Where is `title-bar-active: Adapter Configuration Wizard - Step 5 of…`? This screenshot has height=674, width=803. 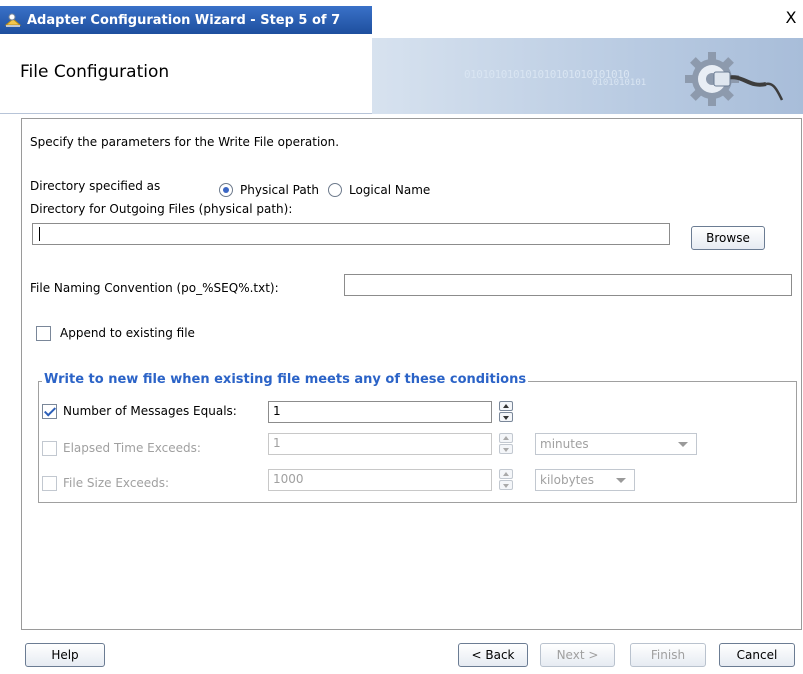
title-bar-active: Adapter Configuration Wizard - Step 5 of… is located at coordinates (186, 20).